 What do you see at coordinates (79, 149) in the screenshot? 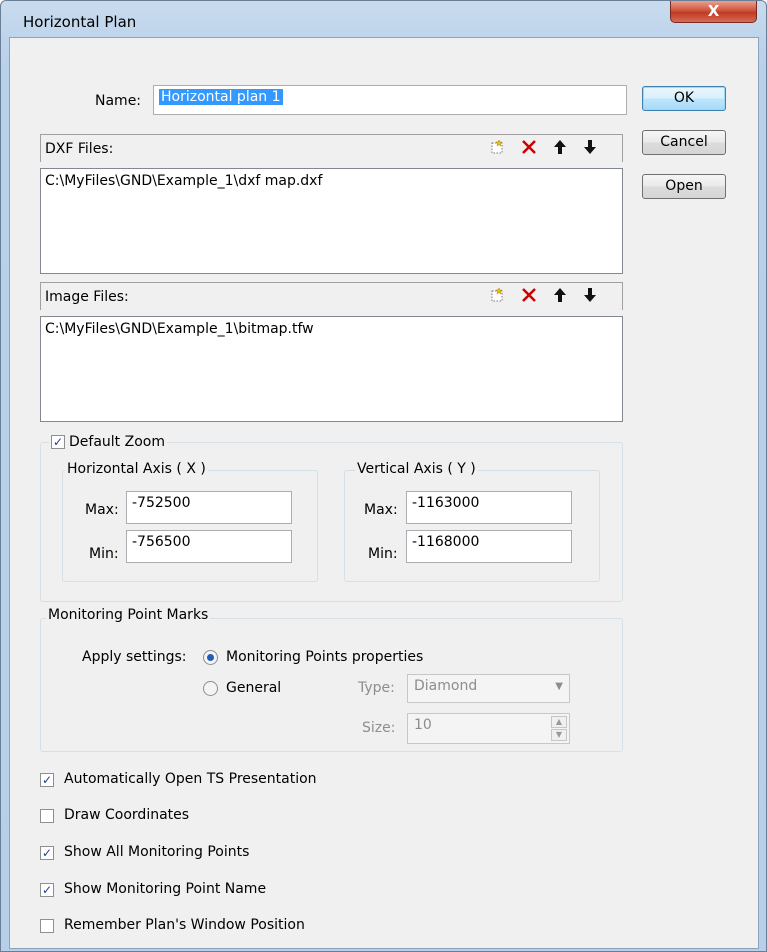
I see `dxf-files-label: DXF Files:` at bounding box center [79, 149].